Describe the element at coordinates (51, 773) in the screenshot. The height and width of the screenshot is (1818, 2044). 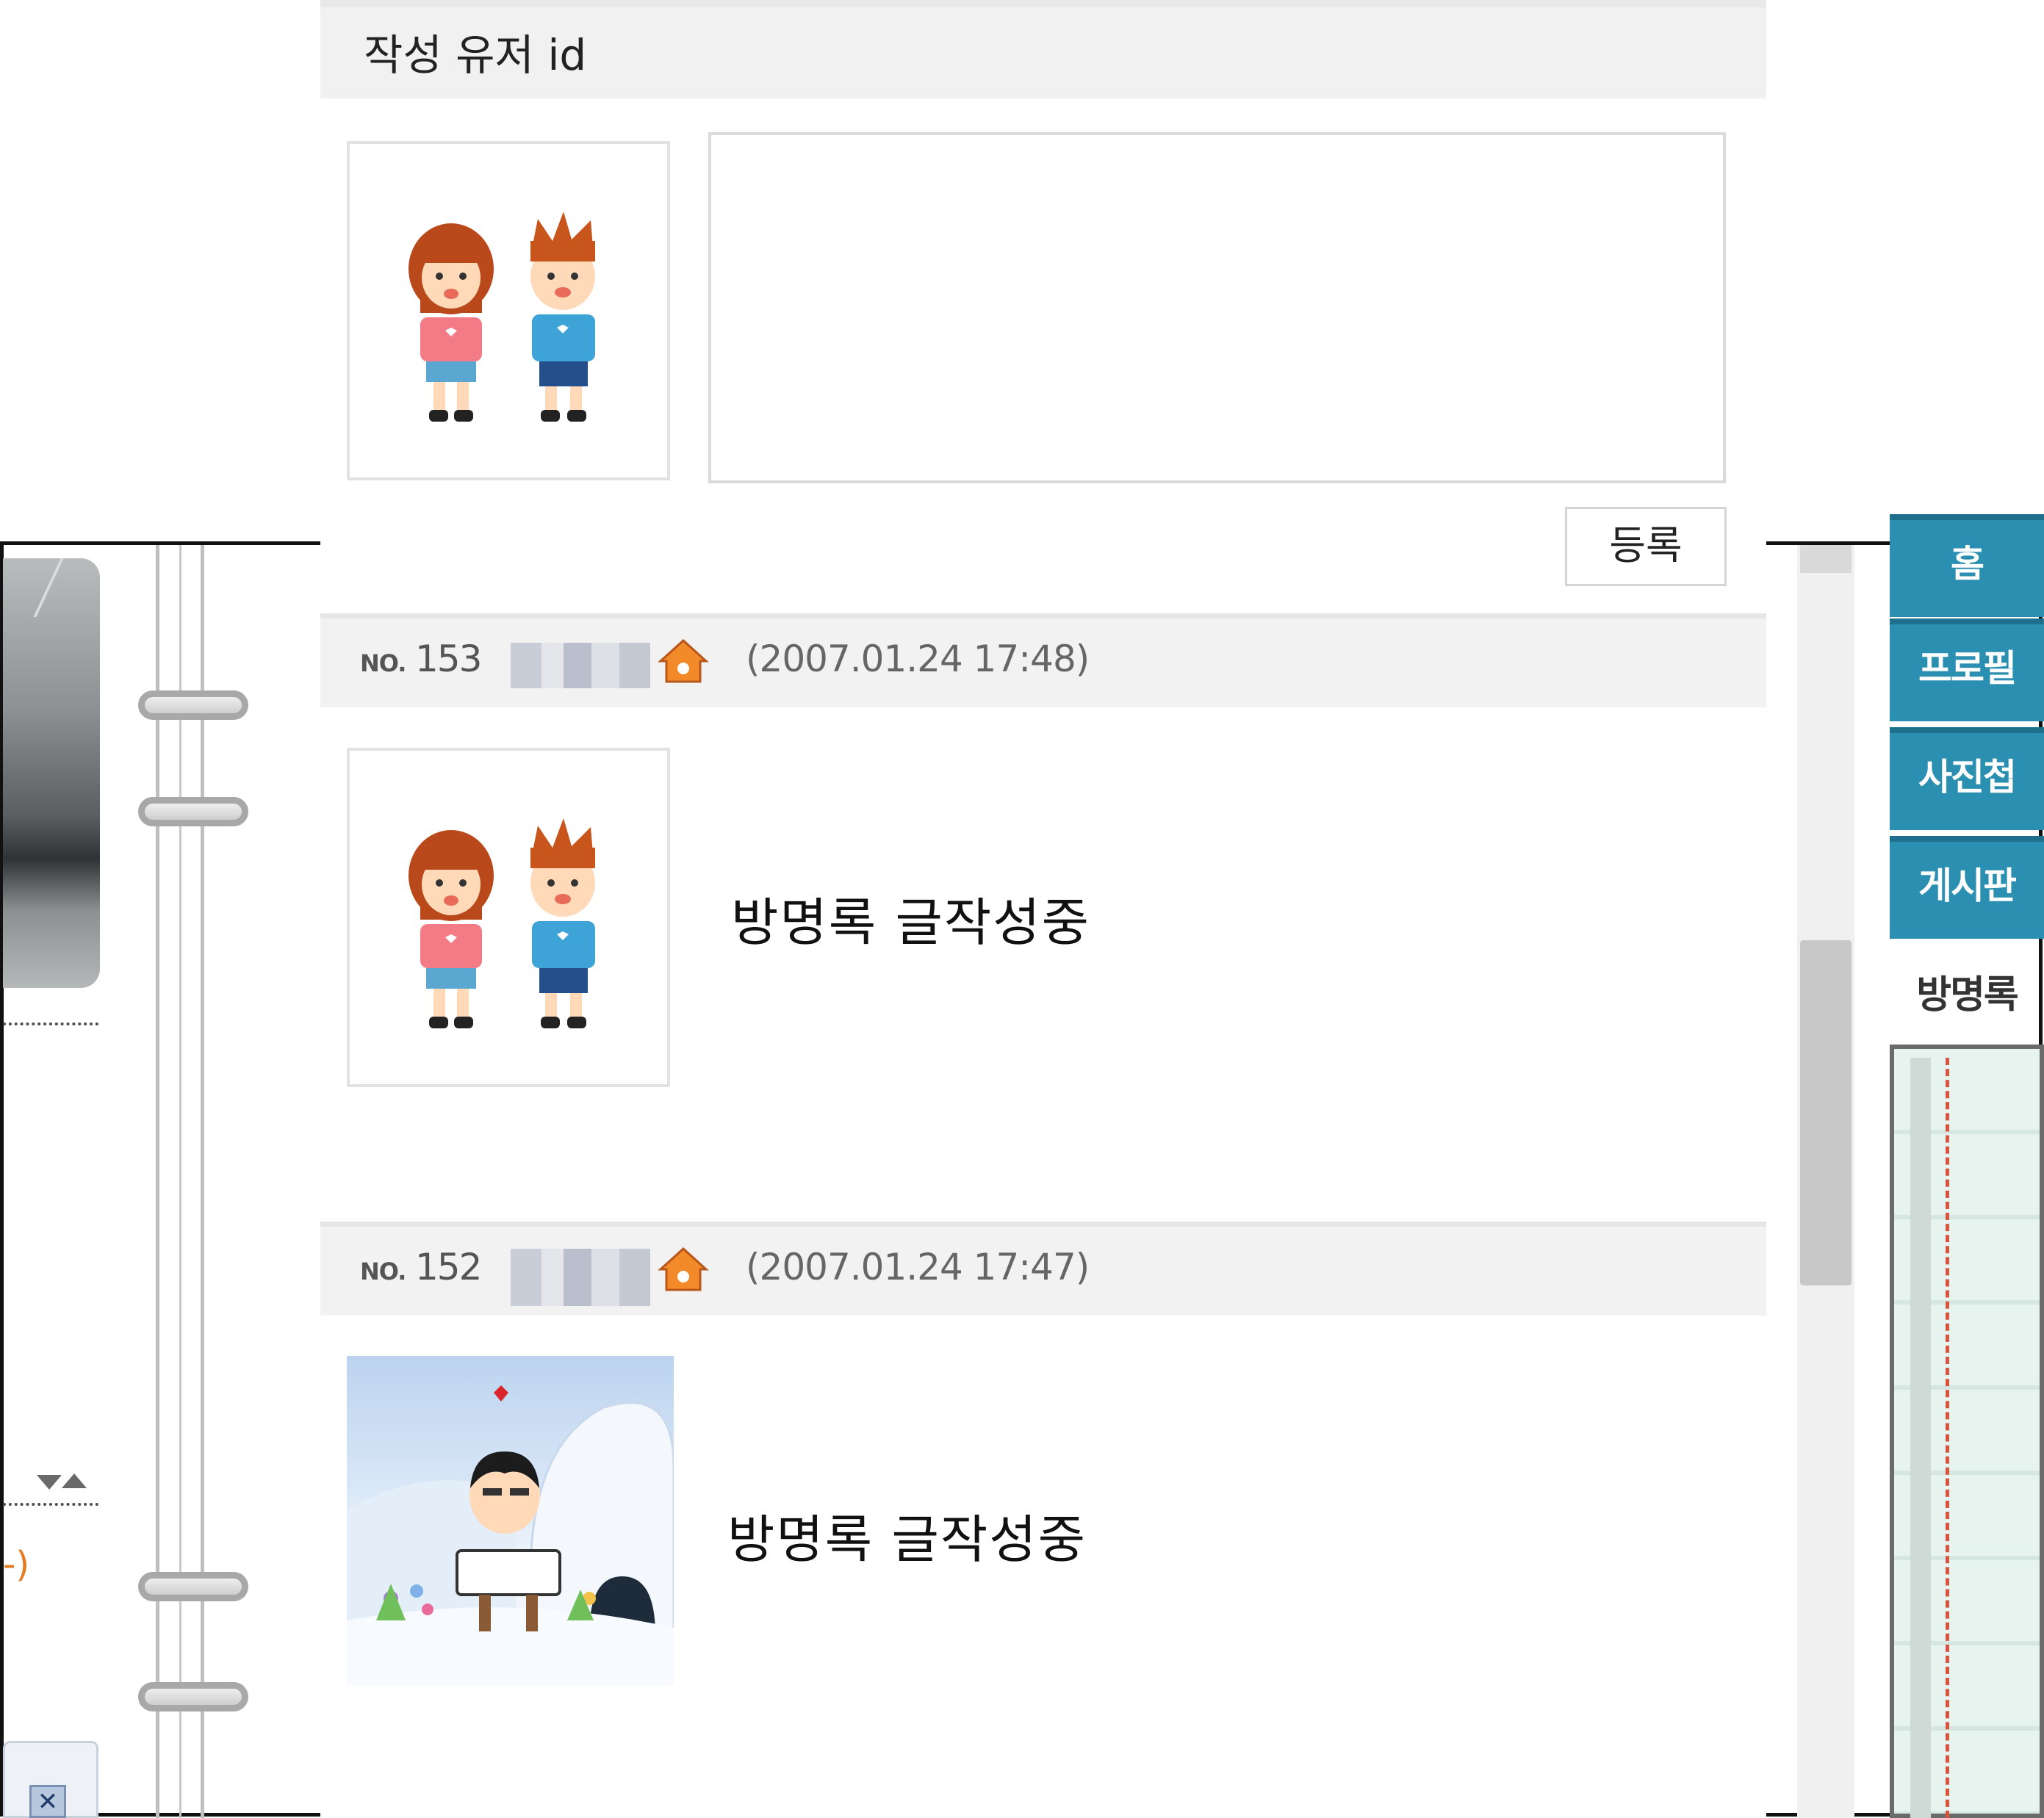
I see `profile-photo` at that location.